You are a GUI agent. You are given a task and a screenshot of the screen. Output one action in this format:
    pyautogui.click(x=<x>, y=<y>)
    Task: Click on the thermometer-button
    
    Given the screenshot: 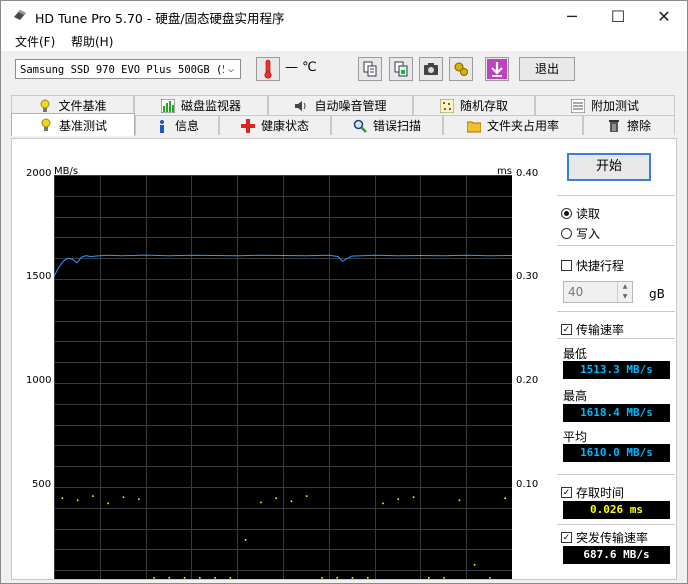 What is the action you would take?
    pyautogui.click(x=268, y=69)
    